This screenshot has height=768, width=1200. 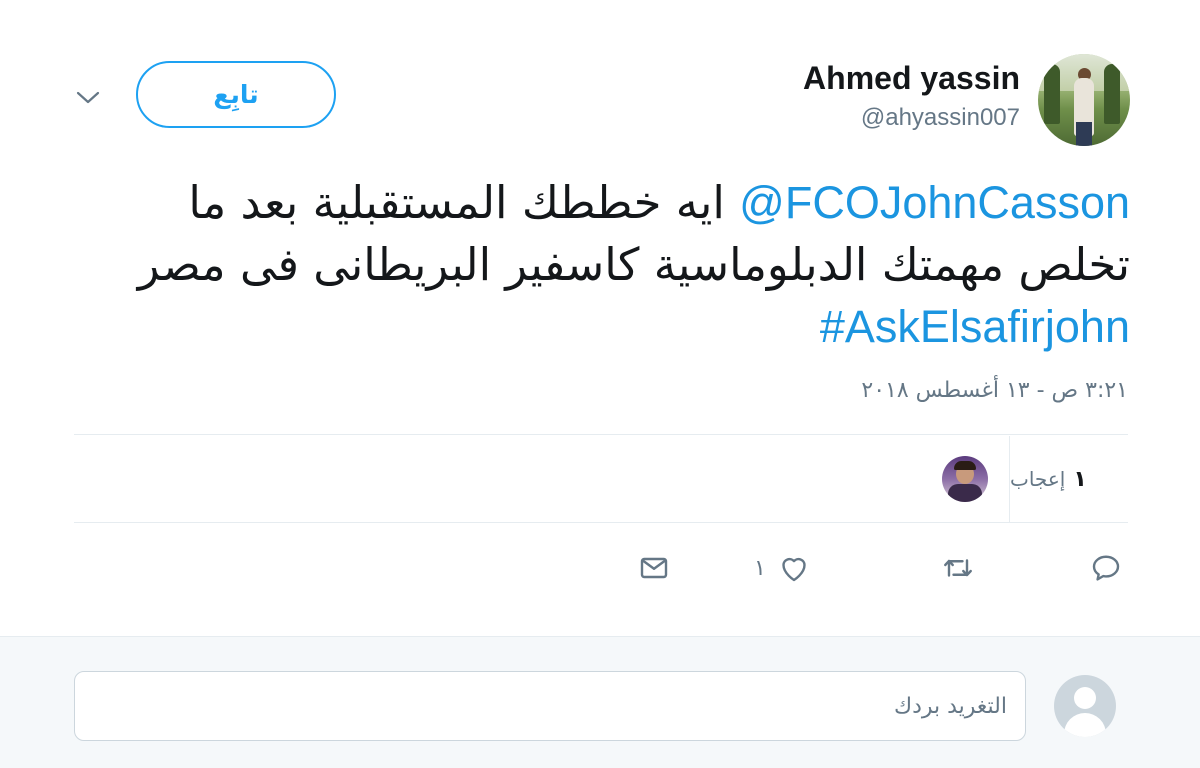 I want to click on author-avatar, so click(x=1084, y=100).